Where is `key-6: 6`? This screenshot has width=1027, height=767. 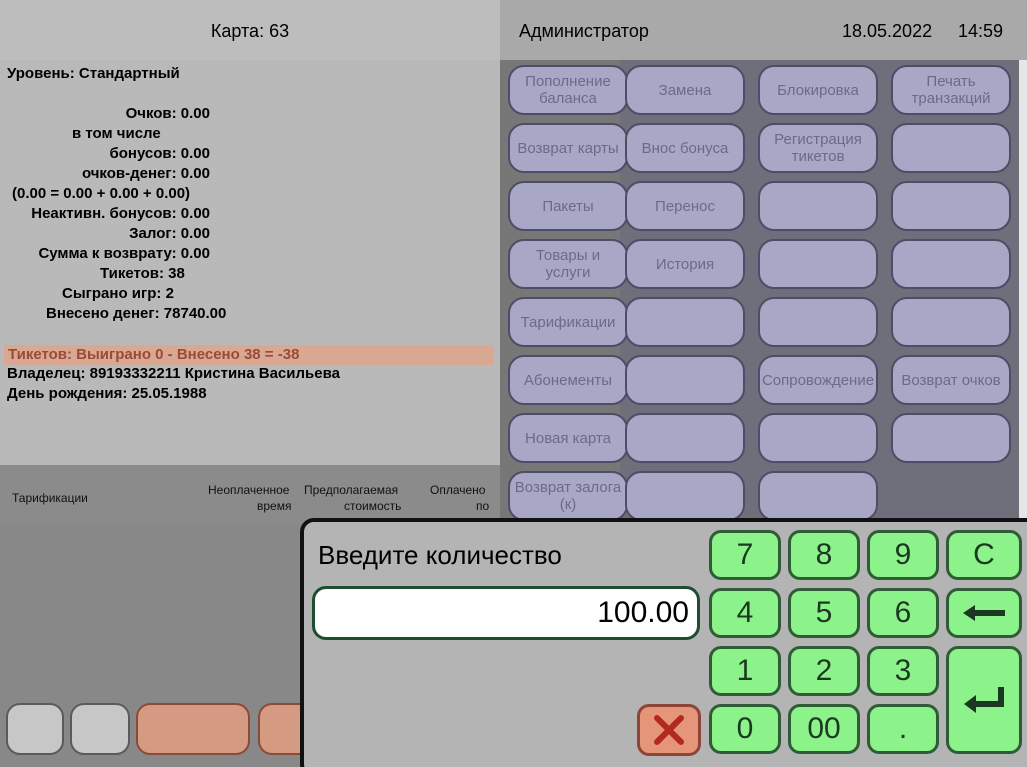 key-6: 6 is located at coordinates (903, 613).